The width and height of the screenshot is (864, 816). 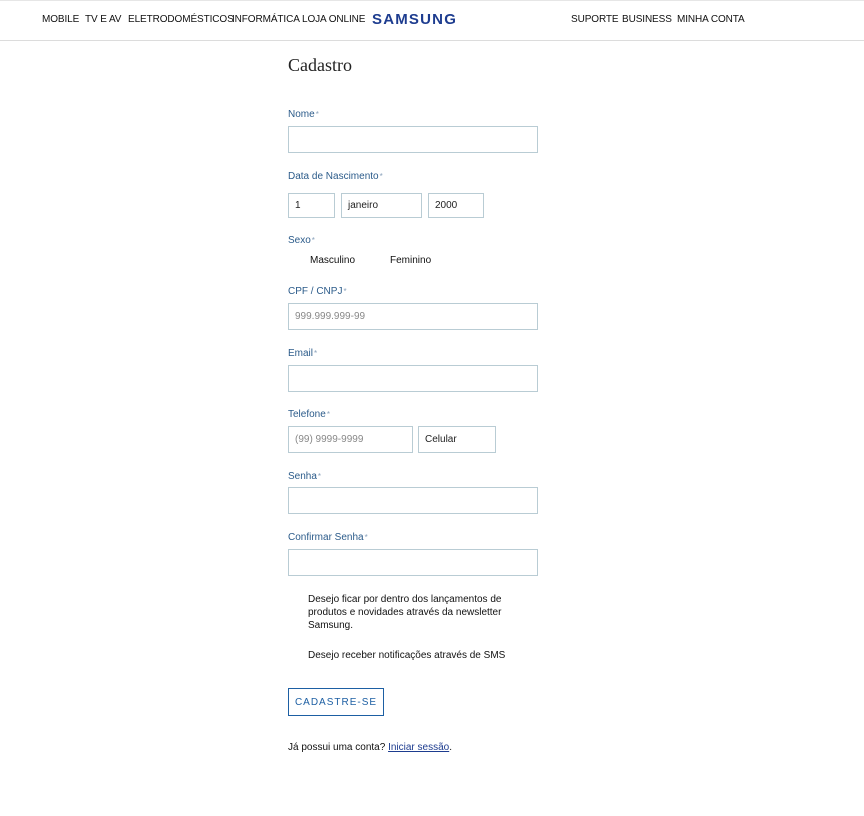 I want to click on email-input, so click(x=413, y=378).